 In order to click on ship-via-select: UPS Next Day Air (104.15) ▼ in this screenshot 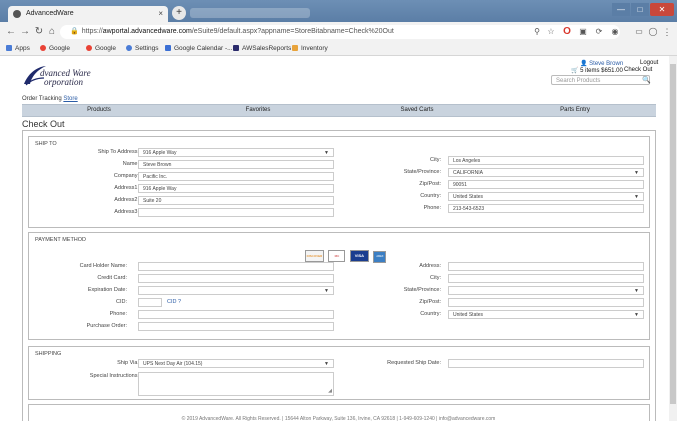, I will do `click(236, 363)`.